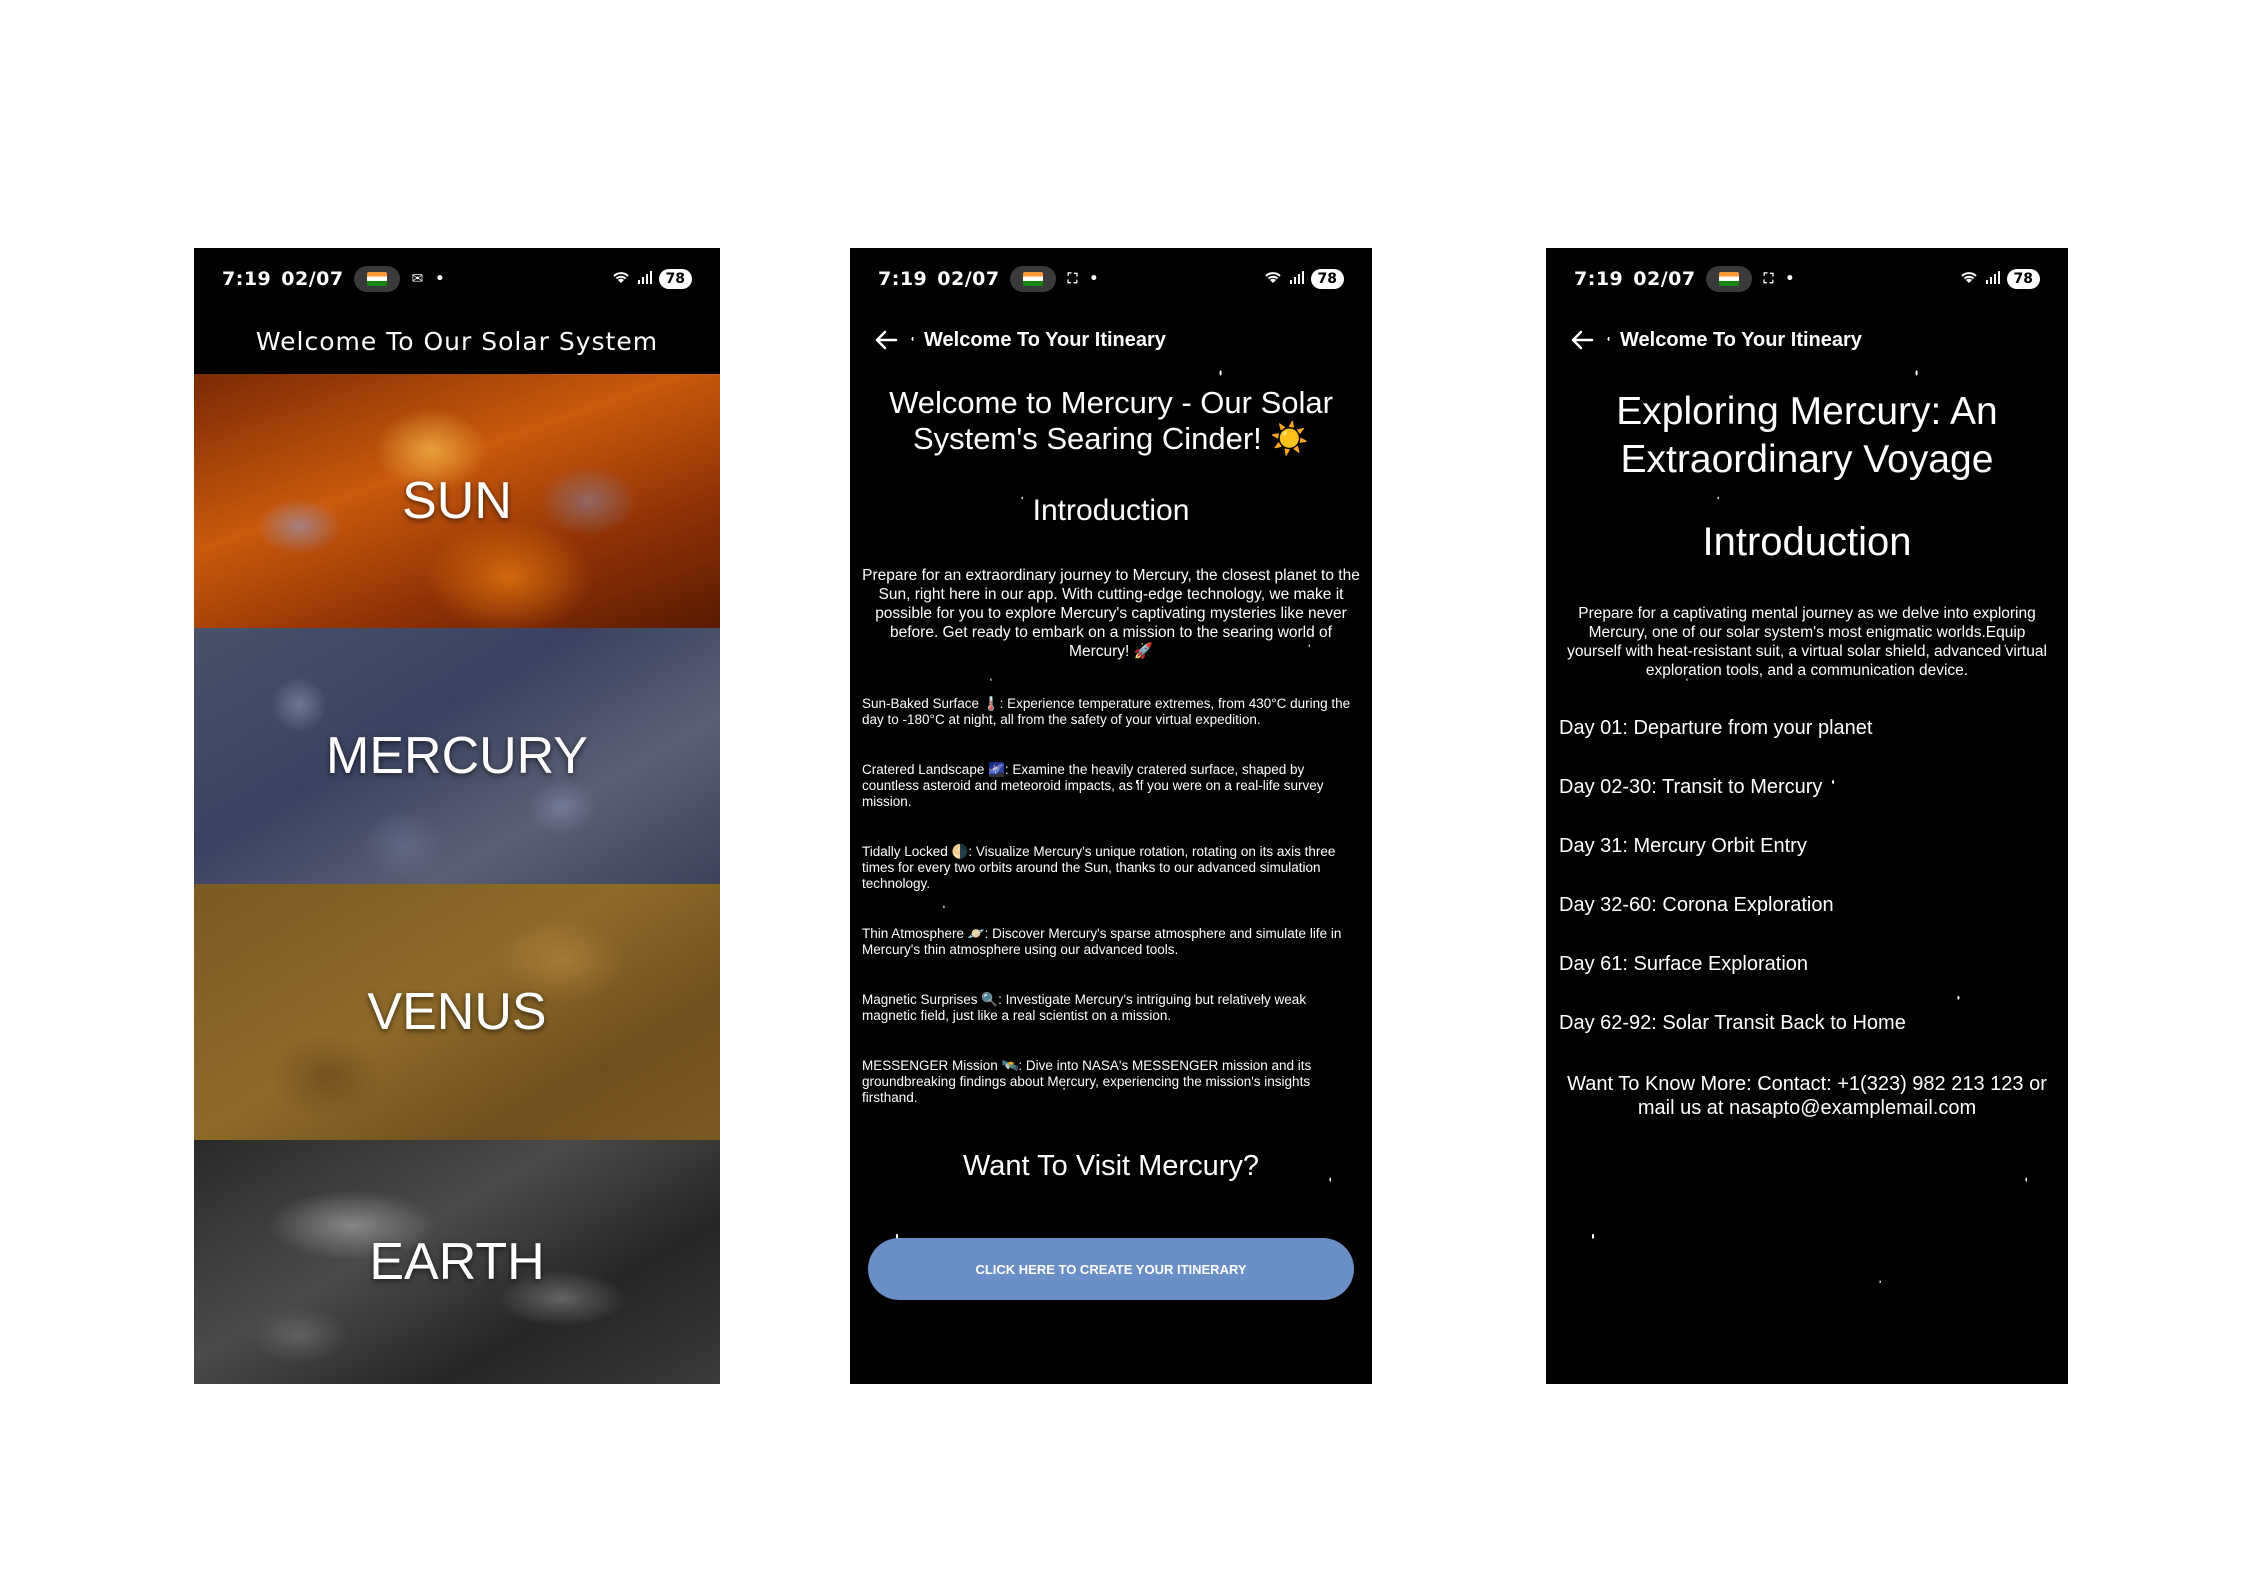 The height and width of the screenshot is (1587, 2245). What do you see at coordinates (457, 756) in the screenshot?
I see `planet-card-mercury: MERCURY` at bounding box center [457, 756].